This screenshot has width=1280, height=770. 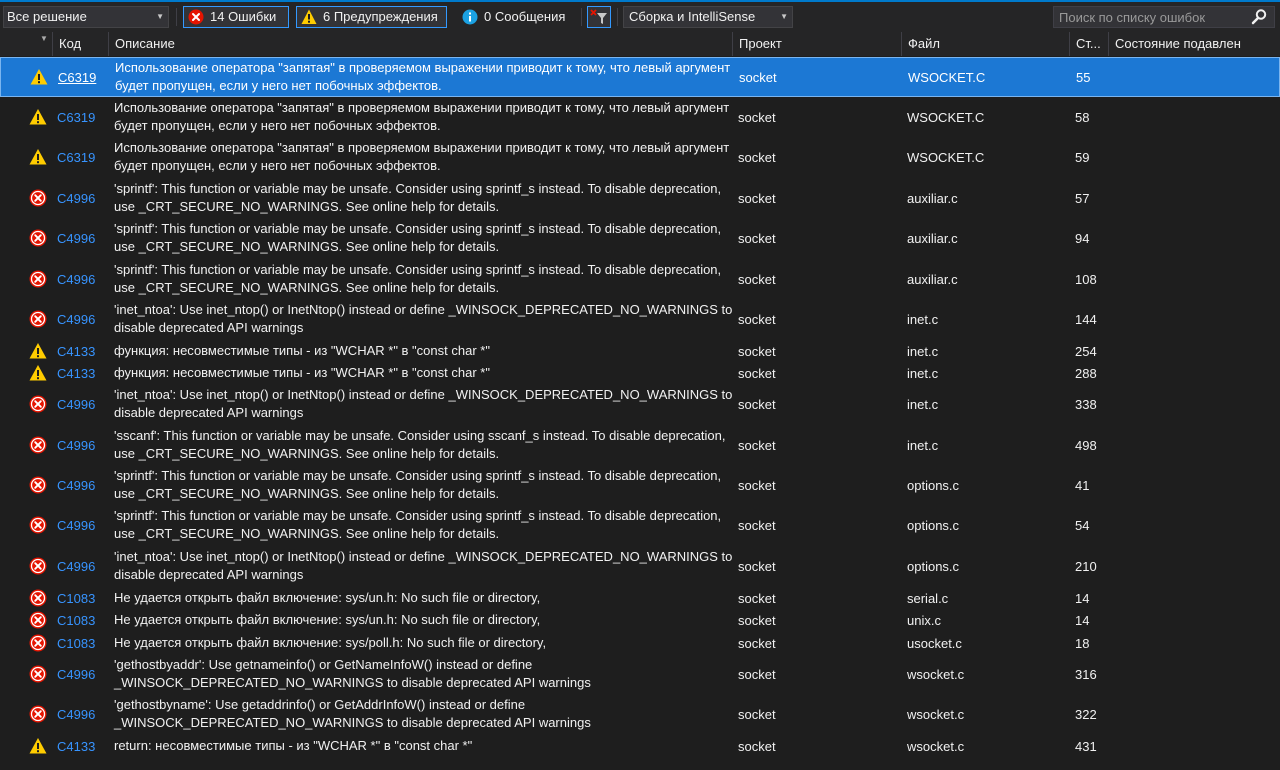 I want to click on column-header-file: Файл, so click(x=985, y=44).